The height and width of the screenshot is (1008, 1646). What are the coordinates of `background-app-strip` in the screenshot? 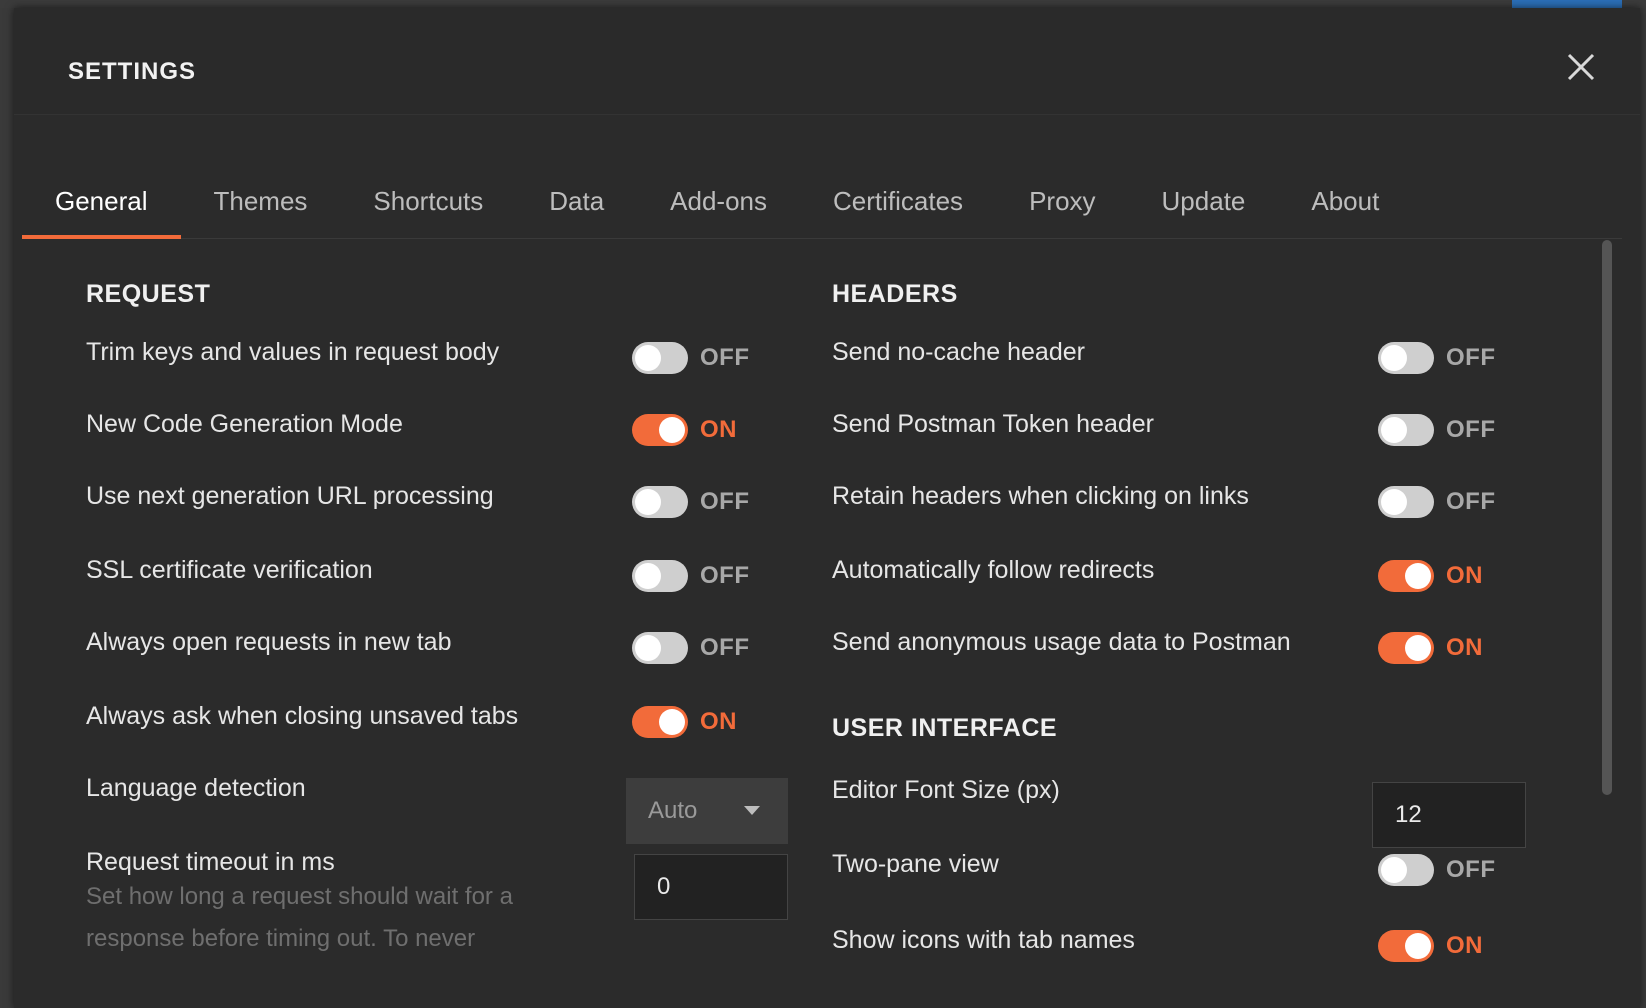 It's located at (823, 4).